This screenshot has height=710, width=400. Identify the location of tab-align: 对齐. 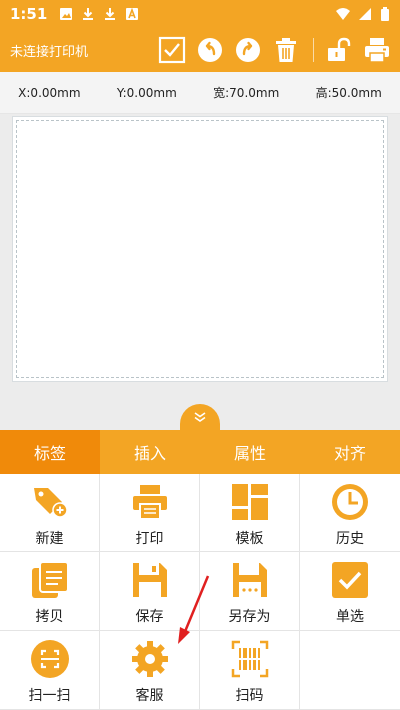
(350, 452).